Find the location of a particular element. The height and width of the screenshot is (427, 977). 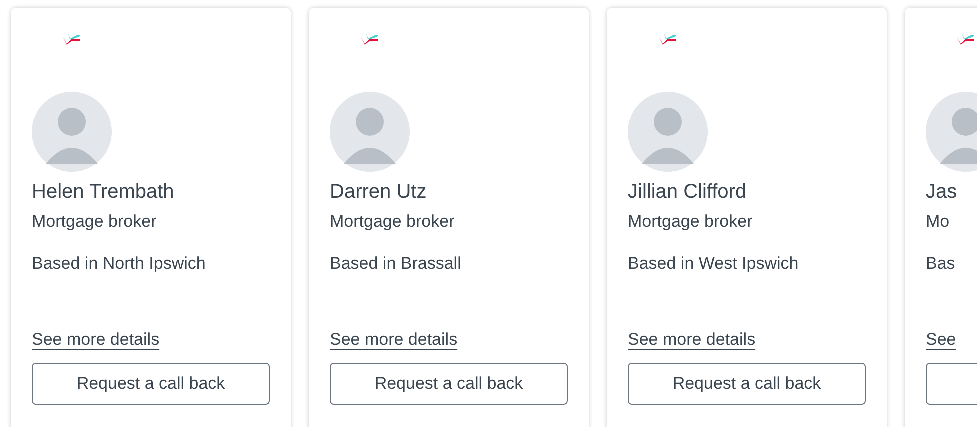

location-text: Based in Brassall is located at coordinates (396, 264).